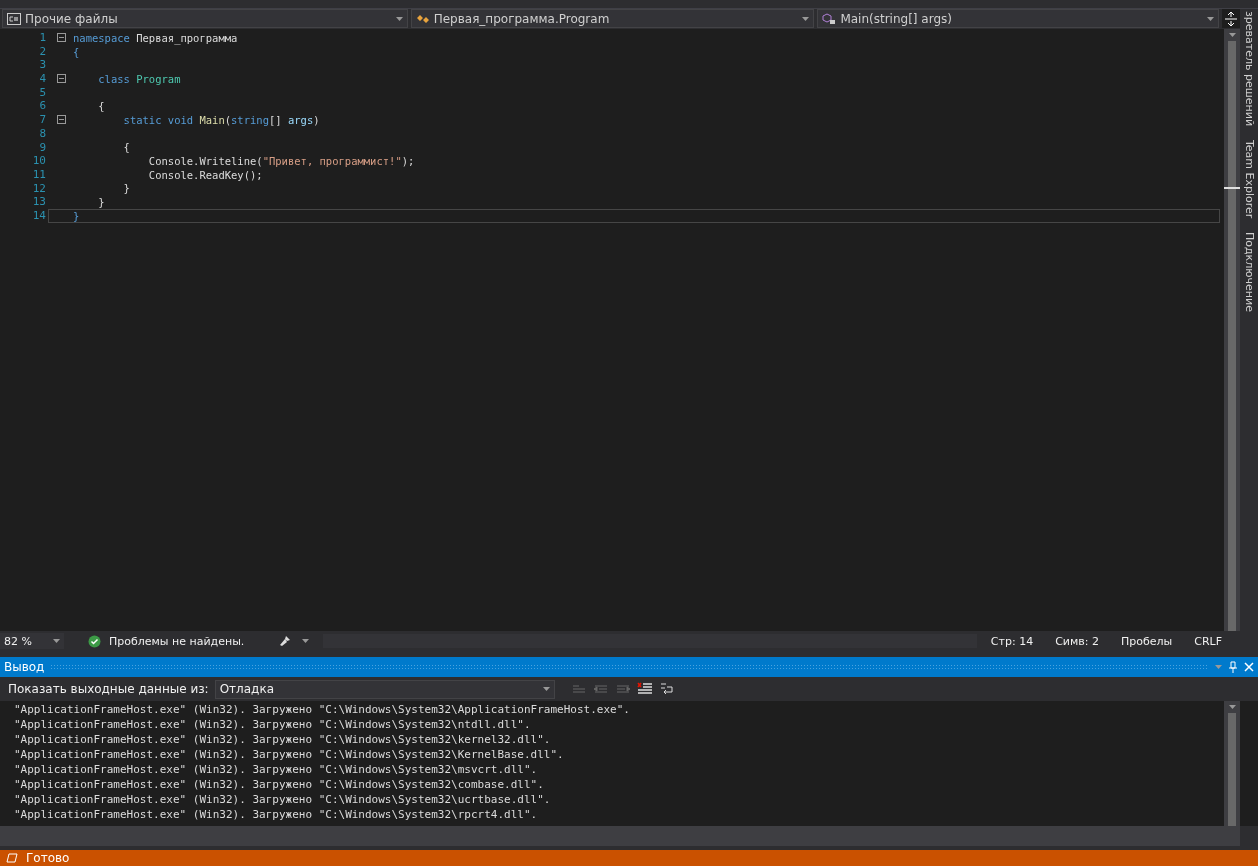 This screenshot has width=1258, height=866. Describe the element at coordinates (42, 65) in the screenshot. I see `line-number: 3` at that location.